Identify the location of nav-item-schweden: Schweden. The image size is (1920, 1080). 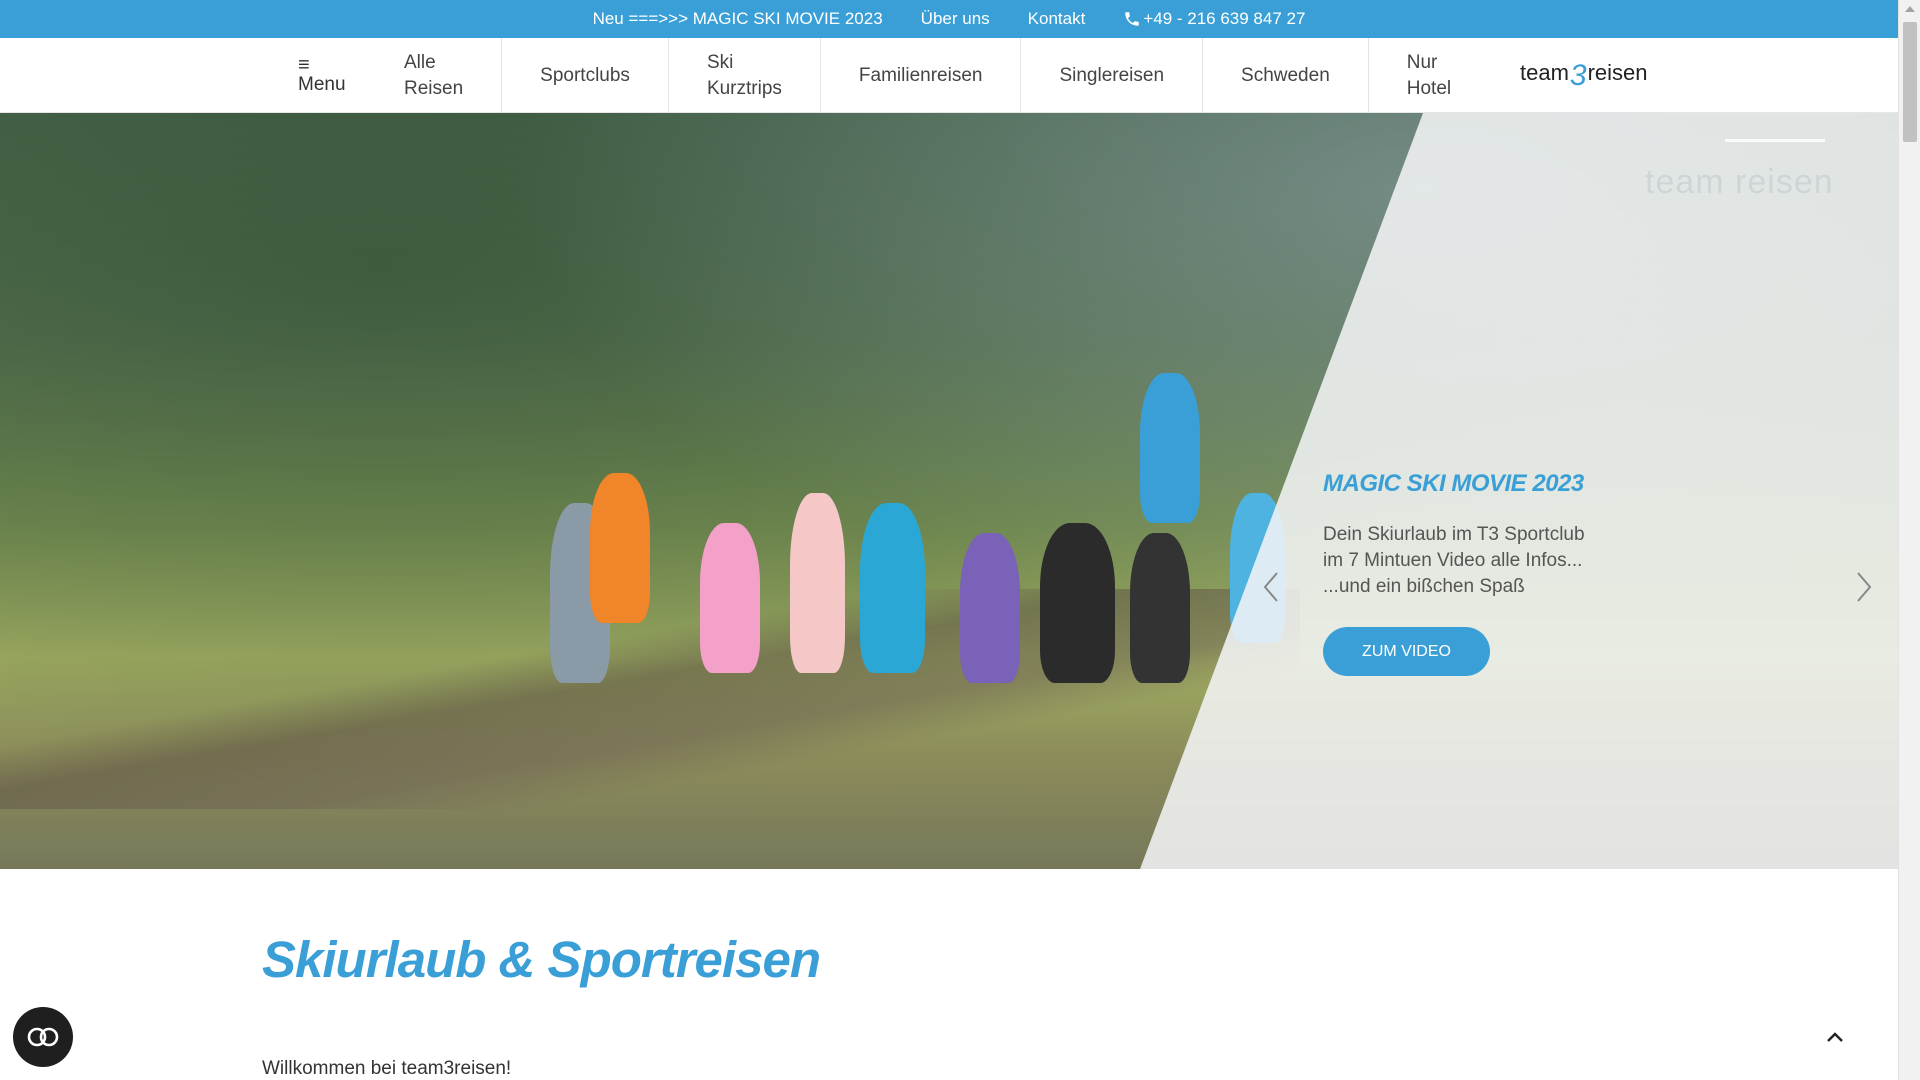
(1286, 75).